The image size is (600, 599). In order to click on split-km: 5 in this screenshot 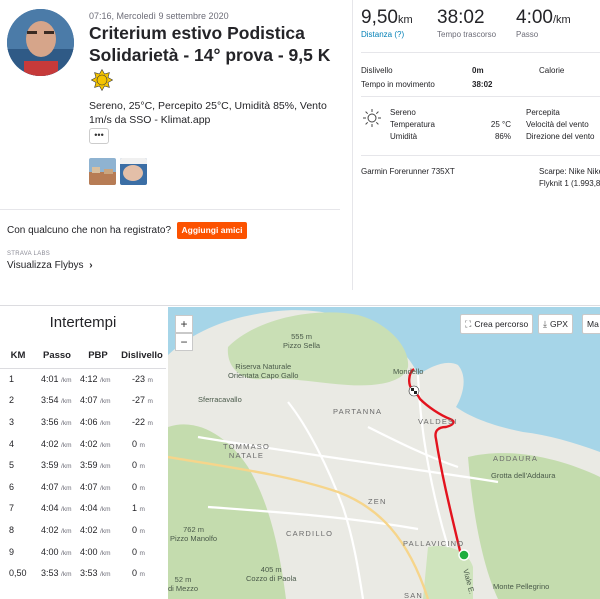, I will do `click(12, 465)`.